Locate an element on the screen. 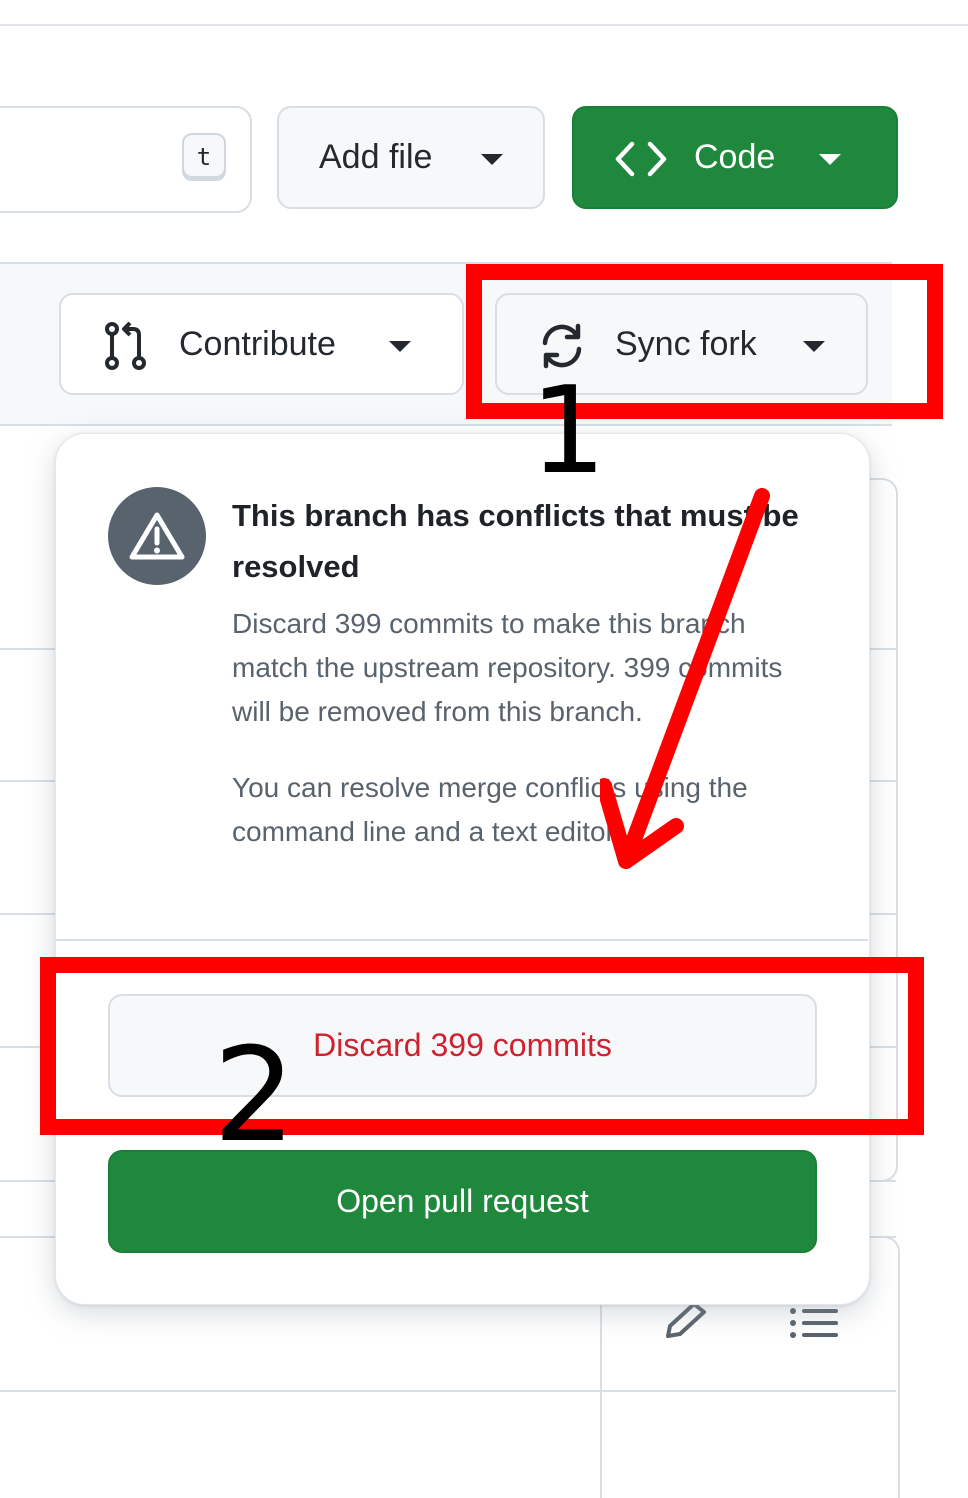 This screenshot has width=968, height=1498. annotation-box-discard is located at coordinates (482, 1046).